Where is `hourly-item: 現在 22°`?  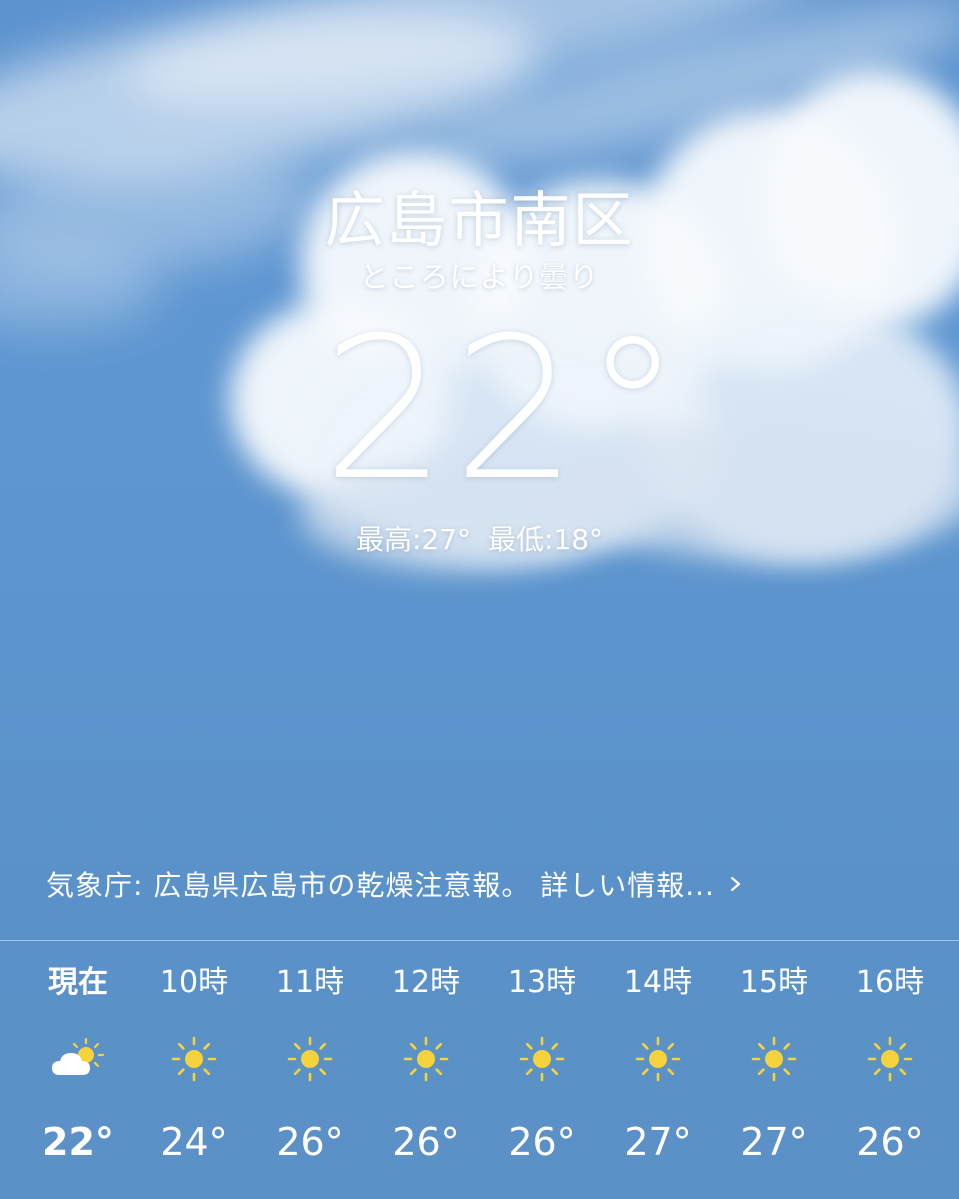
hourly-item: 現在 22° is located at coordinates (78, 1066).